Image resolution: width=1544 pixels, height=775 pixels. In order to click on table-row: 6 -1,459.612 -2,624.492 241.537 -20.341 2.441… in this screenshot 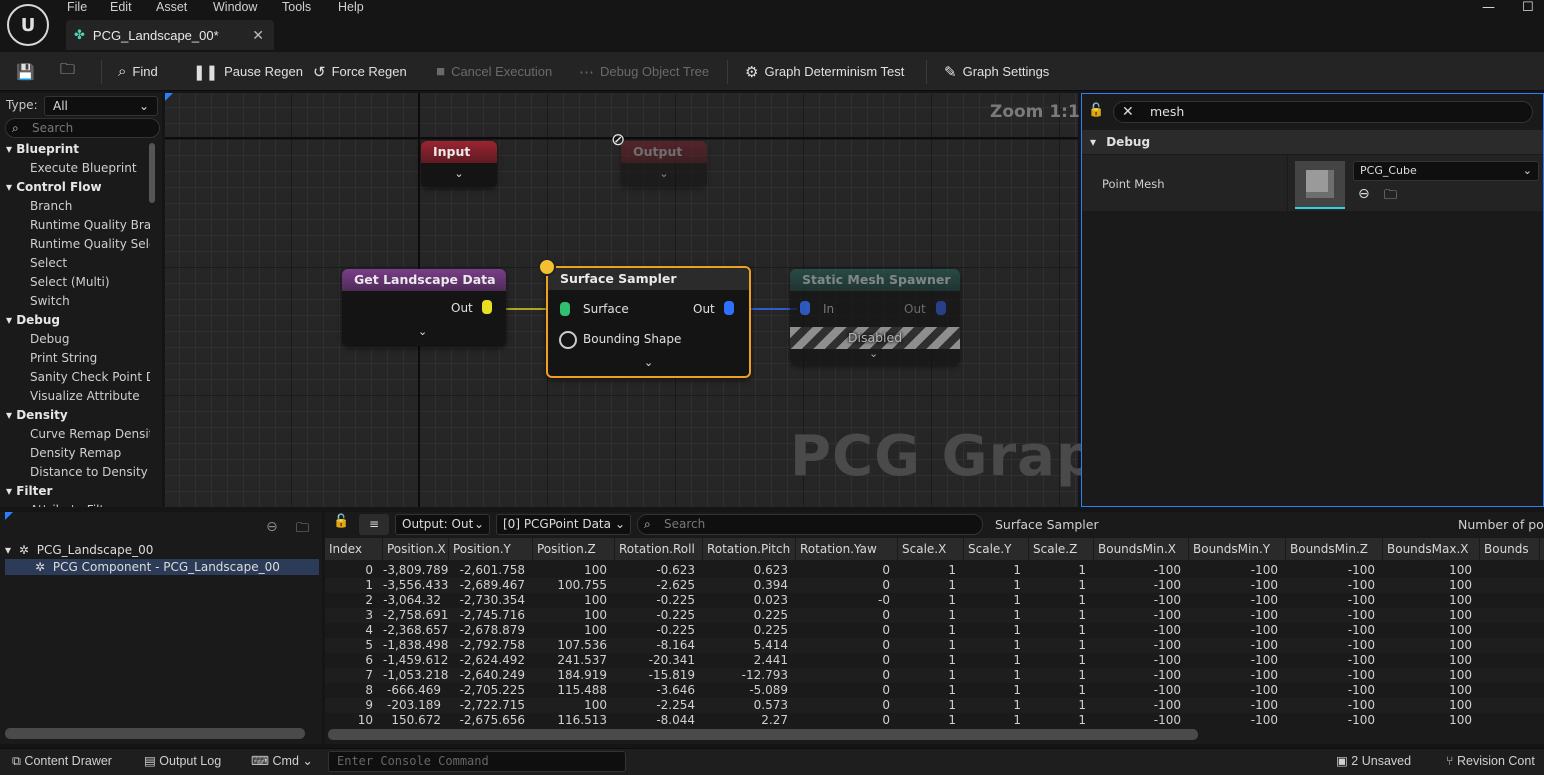, I will do `click(934, 660)`.